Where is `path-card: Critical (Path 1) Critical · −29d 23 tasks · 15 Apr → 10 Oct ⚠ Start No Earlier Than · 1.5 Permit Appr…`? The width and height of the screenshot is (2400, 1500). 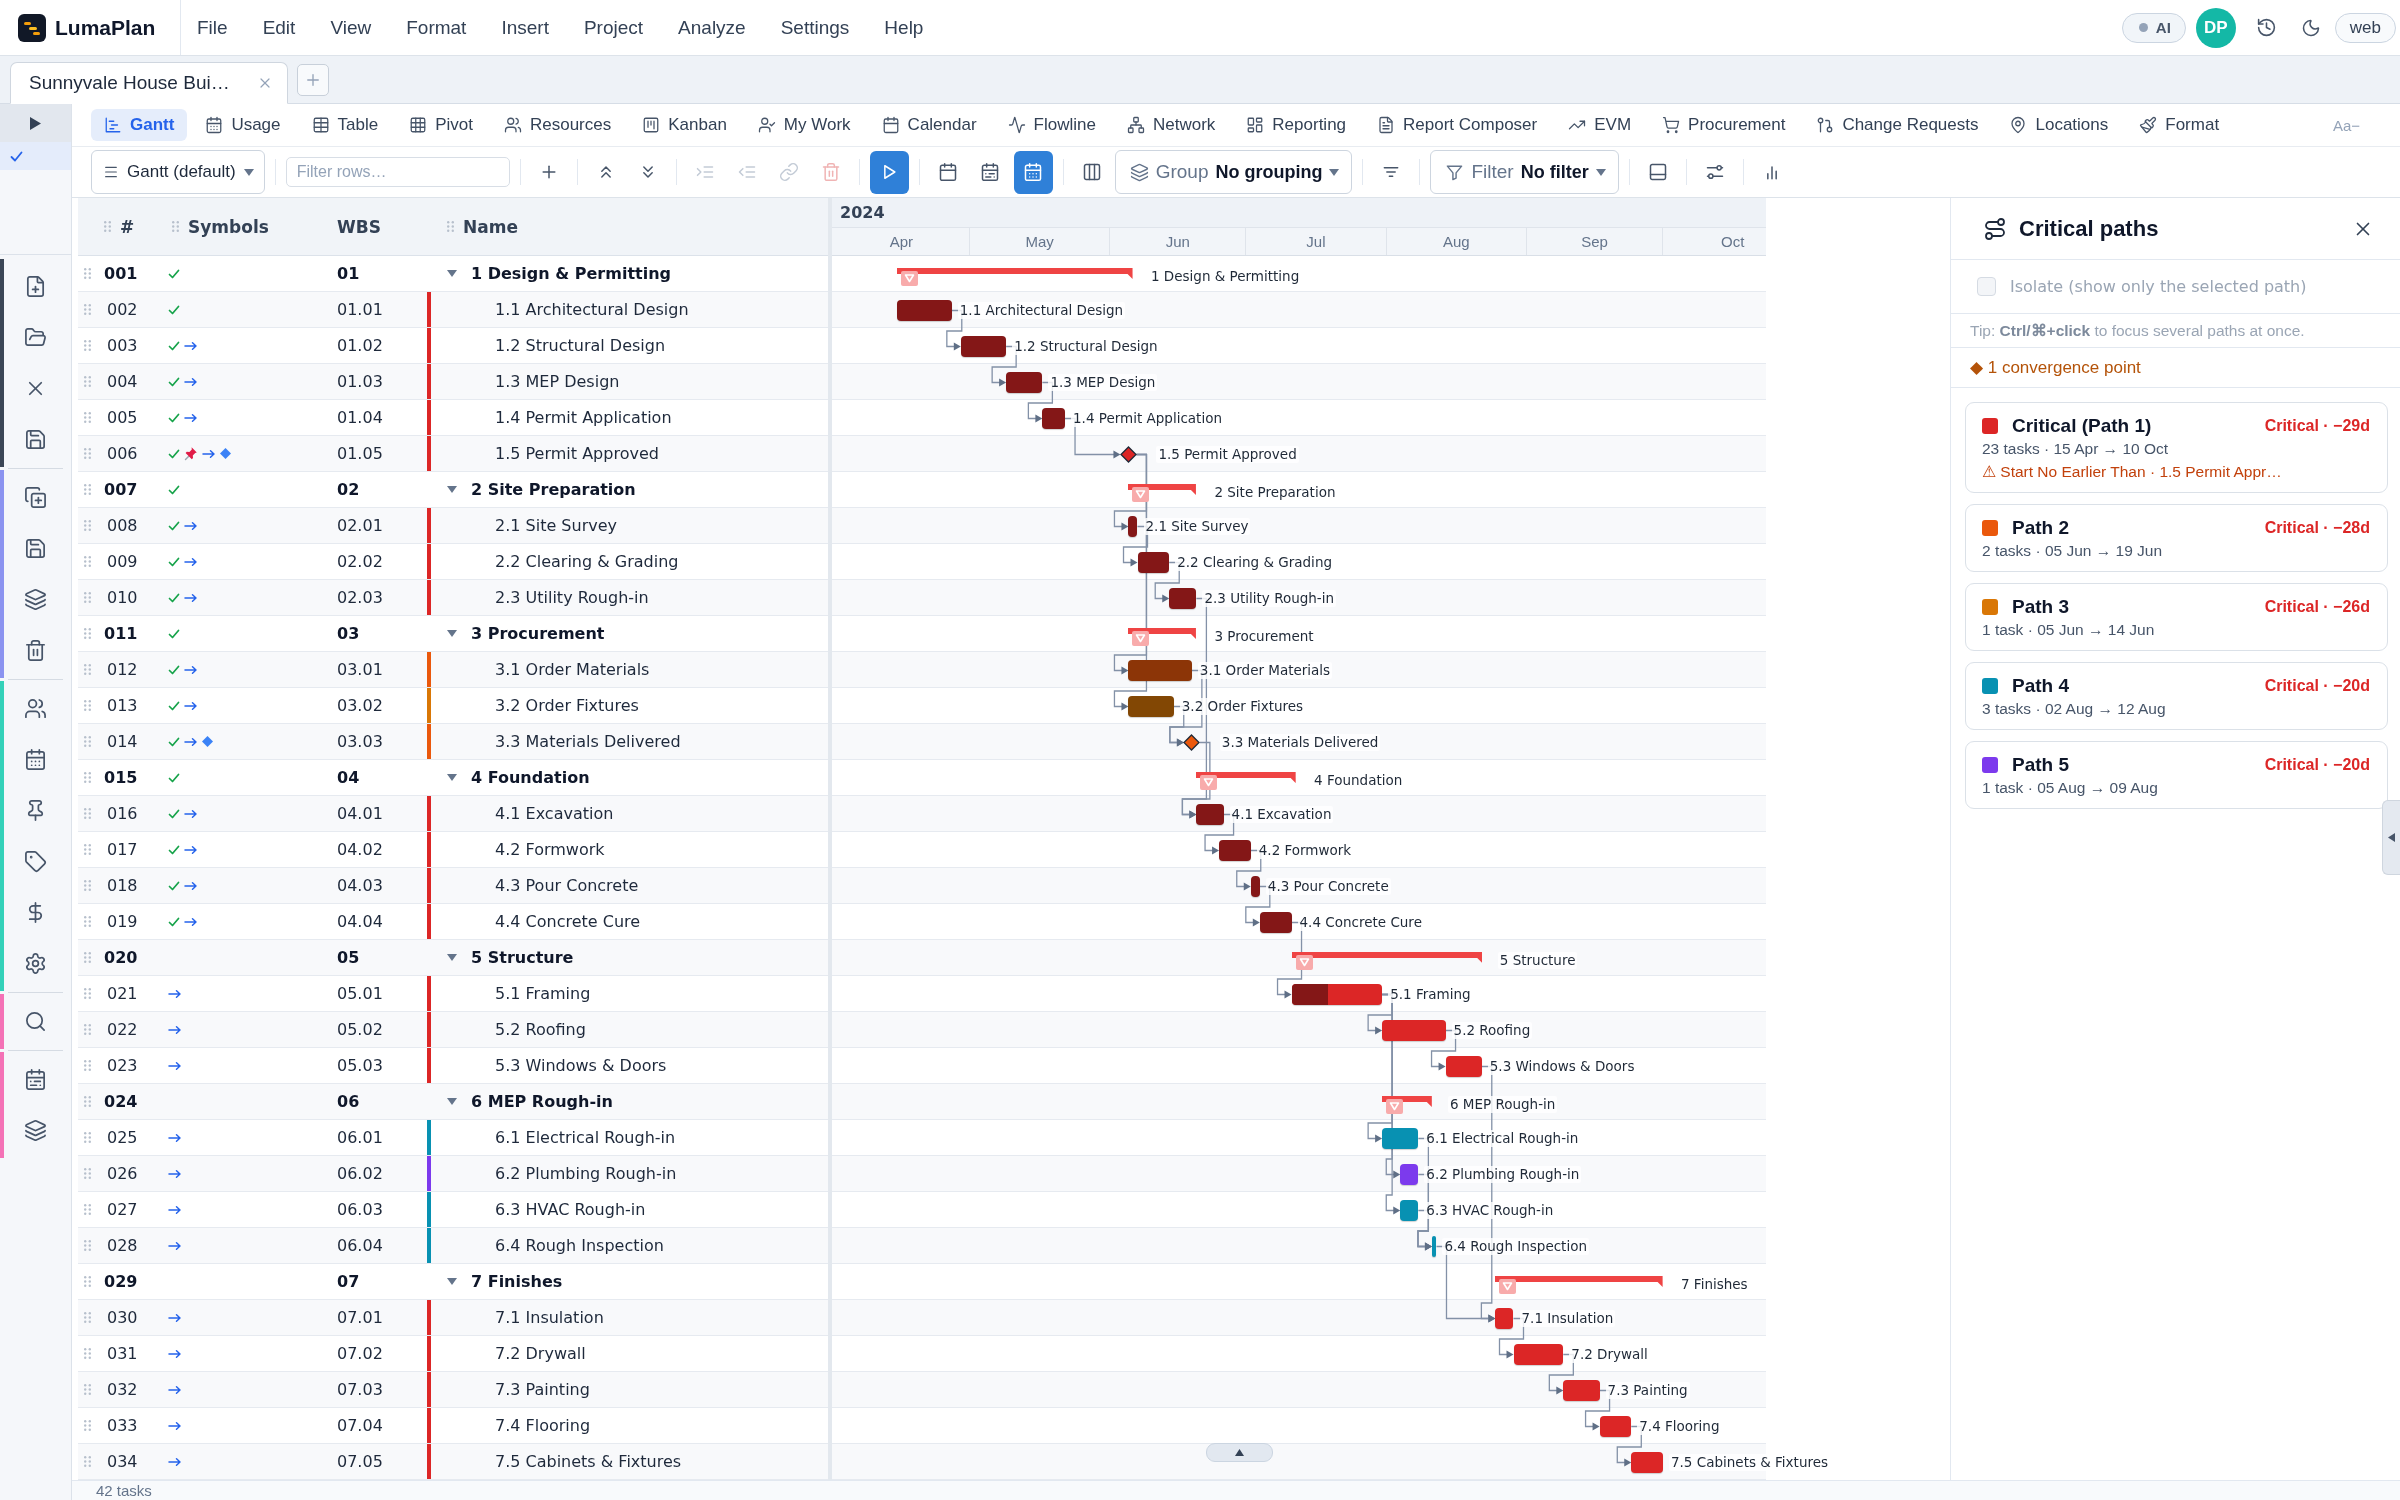 path-card: Critical (Path 1) Critical · −29d 23 tasks · 15 Apr → 10 Oct ⚠ Start No Earlier Than · 1.5 Permit Appr… is located at coordinates (2176, 447).